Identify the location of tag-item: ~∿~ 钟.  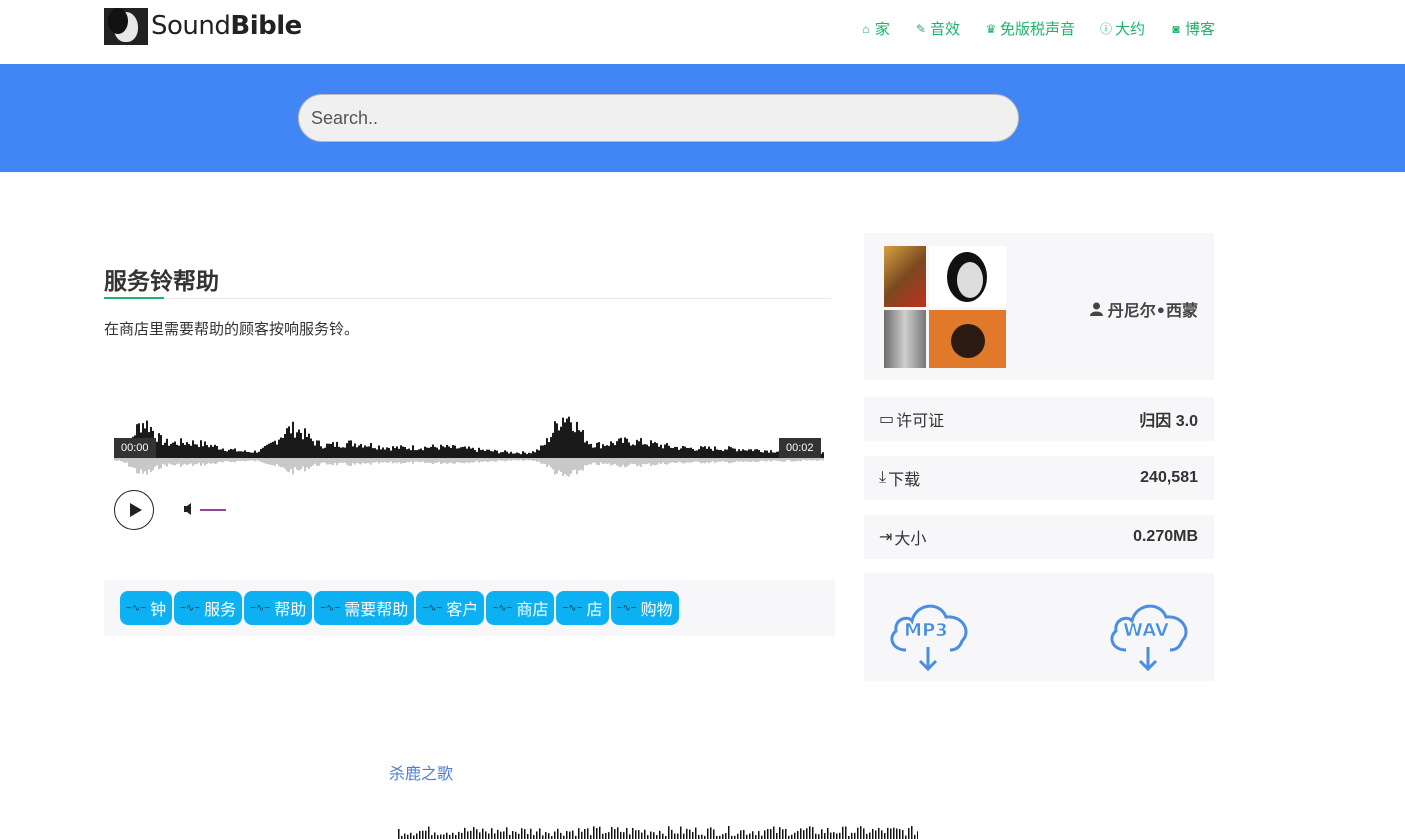
(146, 608).